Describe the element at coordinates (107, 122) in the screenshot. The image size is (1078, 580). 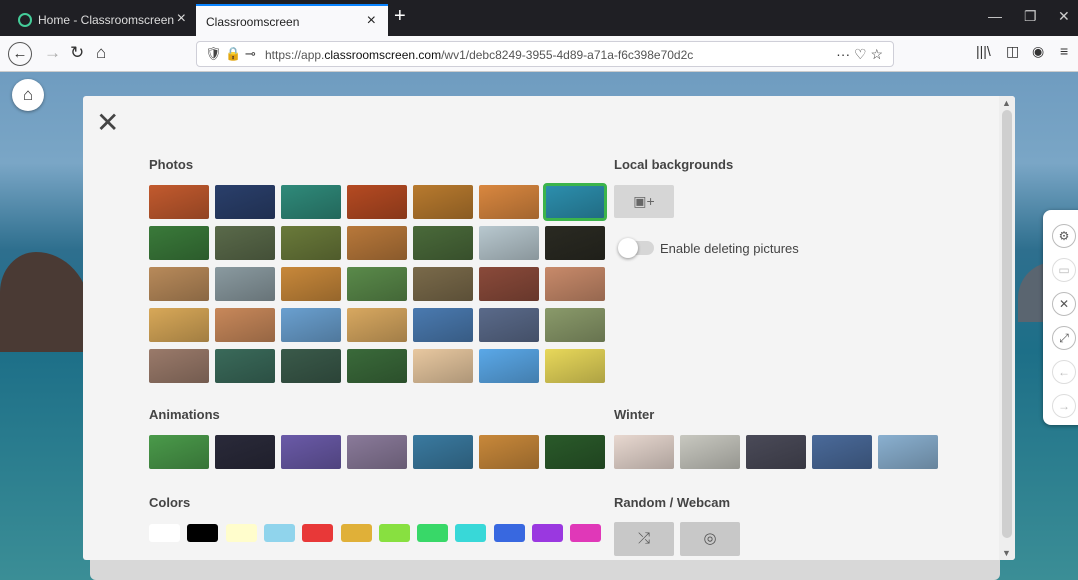
I see `close-icon: ✕` at that location.